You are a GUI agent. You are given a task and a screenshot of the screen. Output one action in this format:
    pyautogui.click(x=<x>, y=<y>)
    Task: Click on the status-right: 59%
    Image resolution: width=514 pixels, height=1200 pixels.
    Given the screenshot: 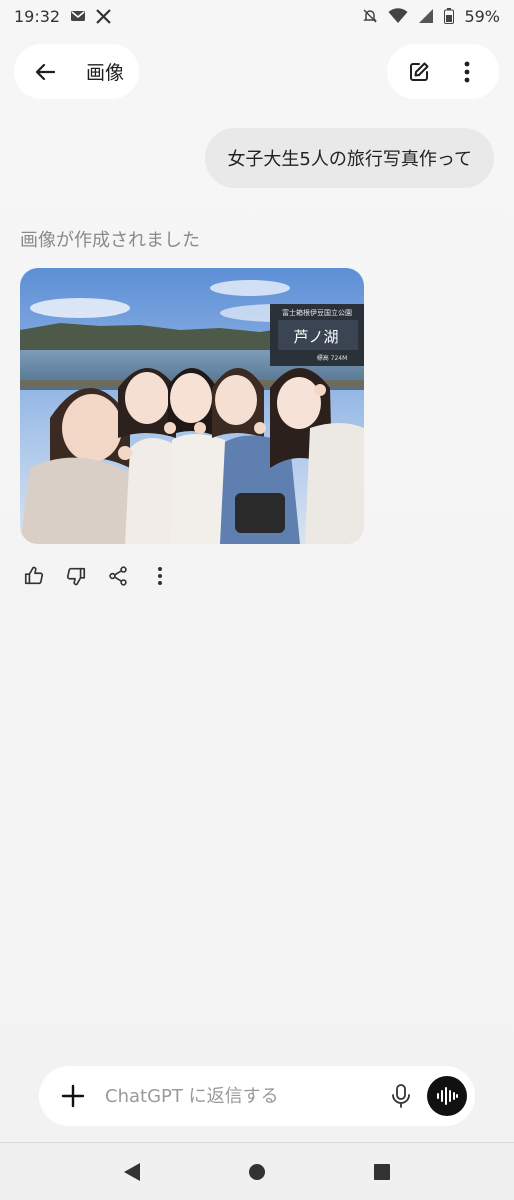 What is the action you would take?
    pyautogui.click(x=431, y=16)
    